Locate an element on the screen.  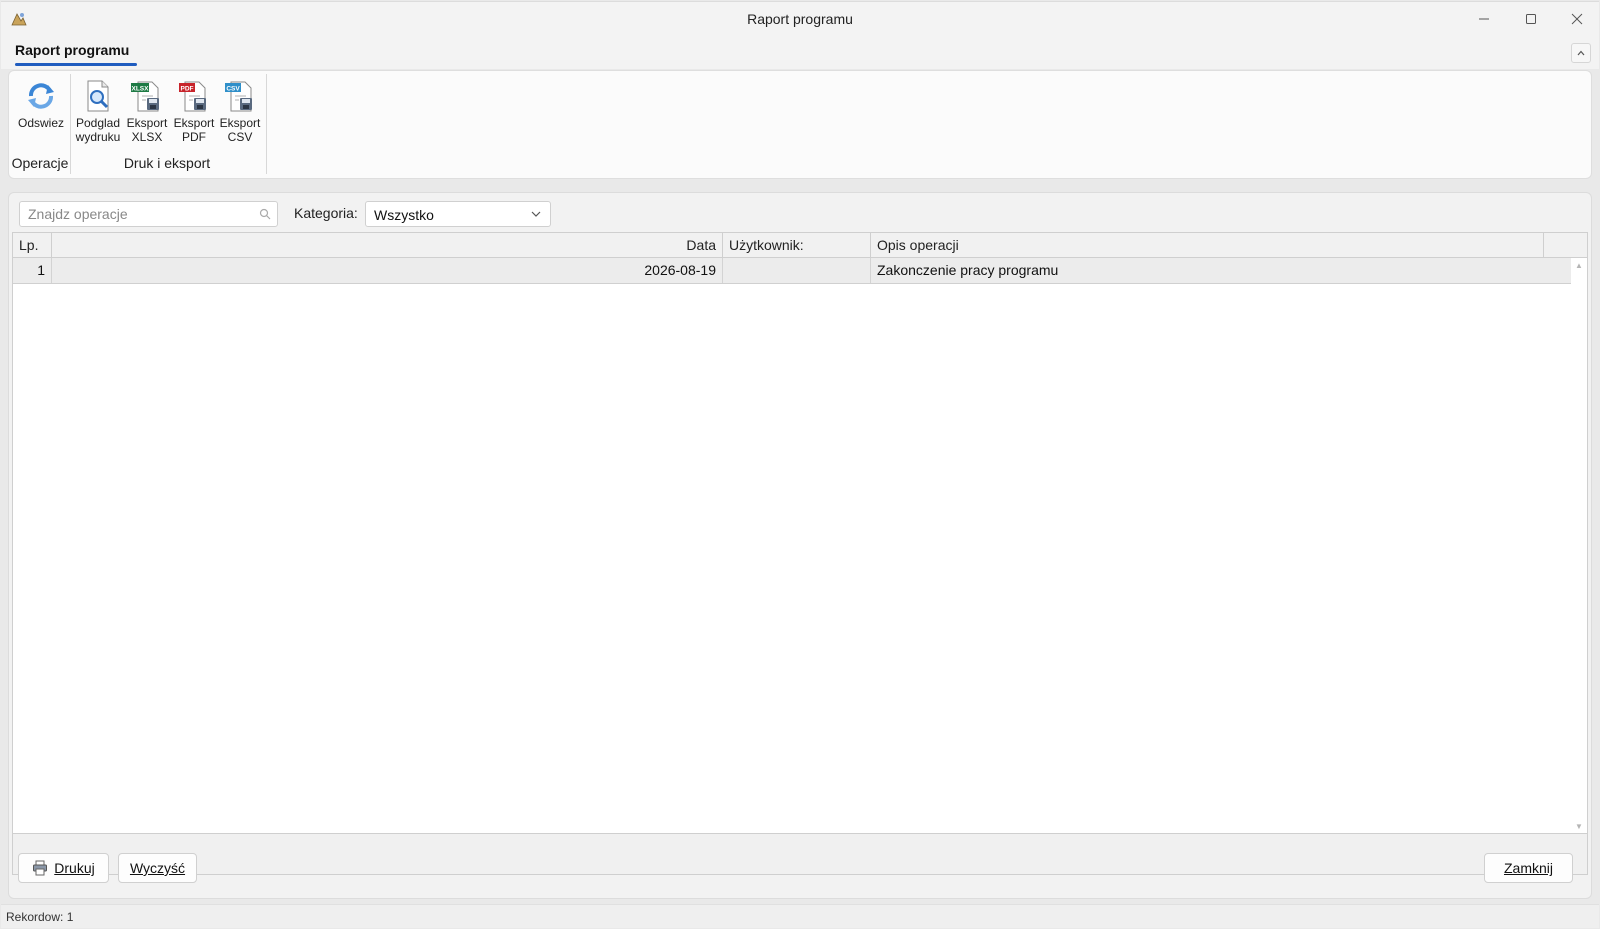
refresh-icon is located at coordinates (41, 96).